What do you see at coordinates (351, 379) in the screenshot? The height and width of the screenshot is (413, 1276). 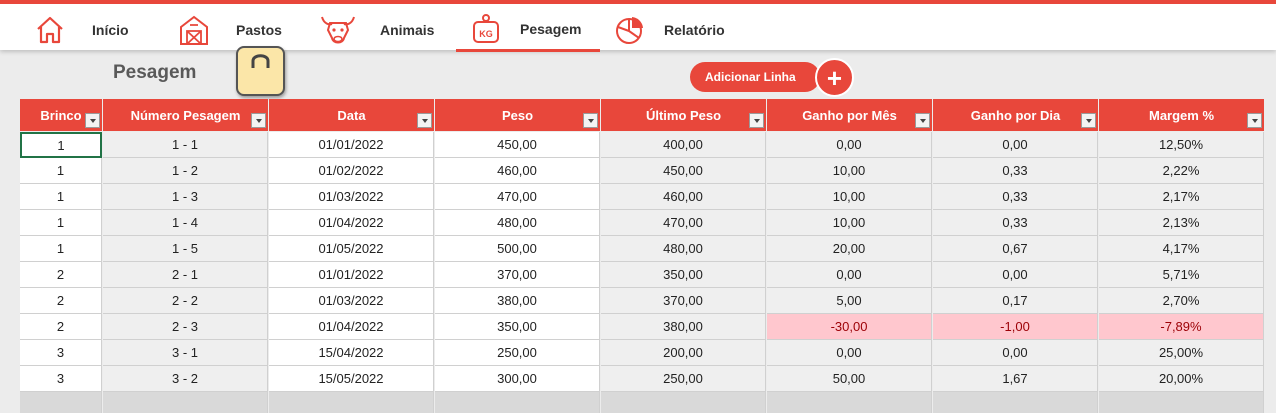 I see `cell-data: 15/05/2022` at bounding box center [351, 379].